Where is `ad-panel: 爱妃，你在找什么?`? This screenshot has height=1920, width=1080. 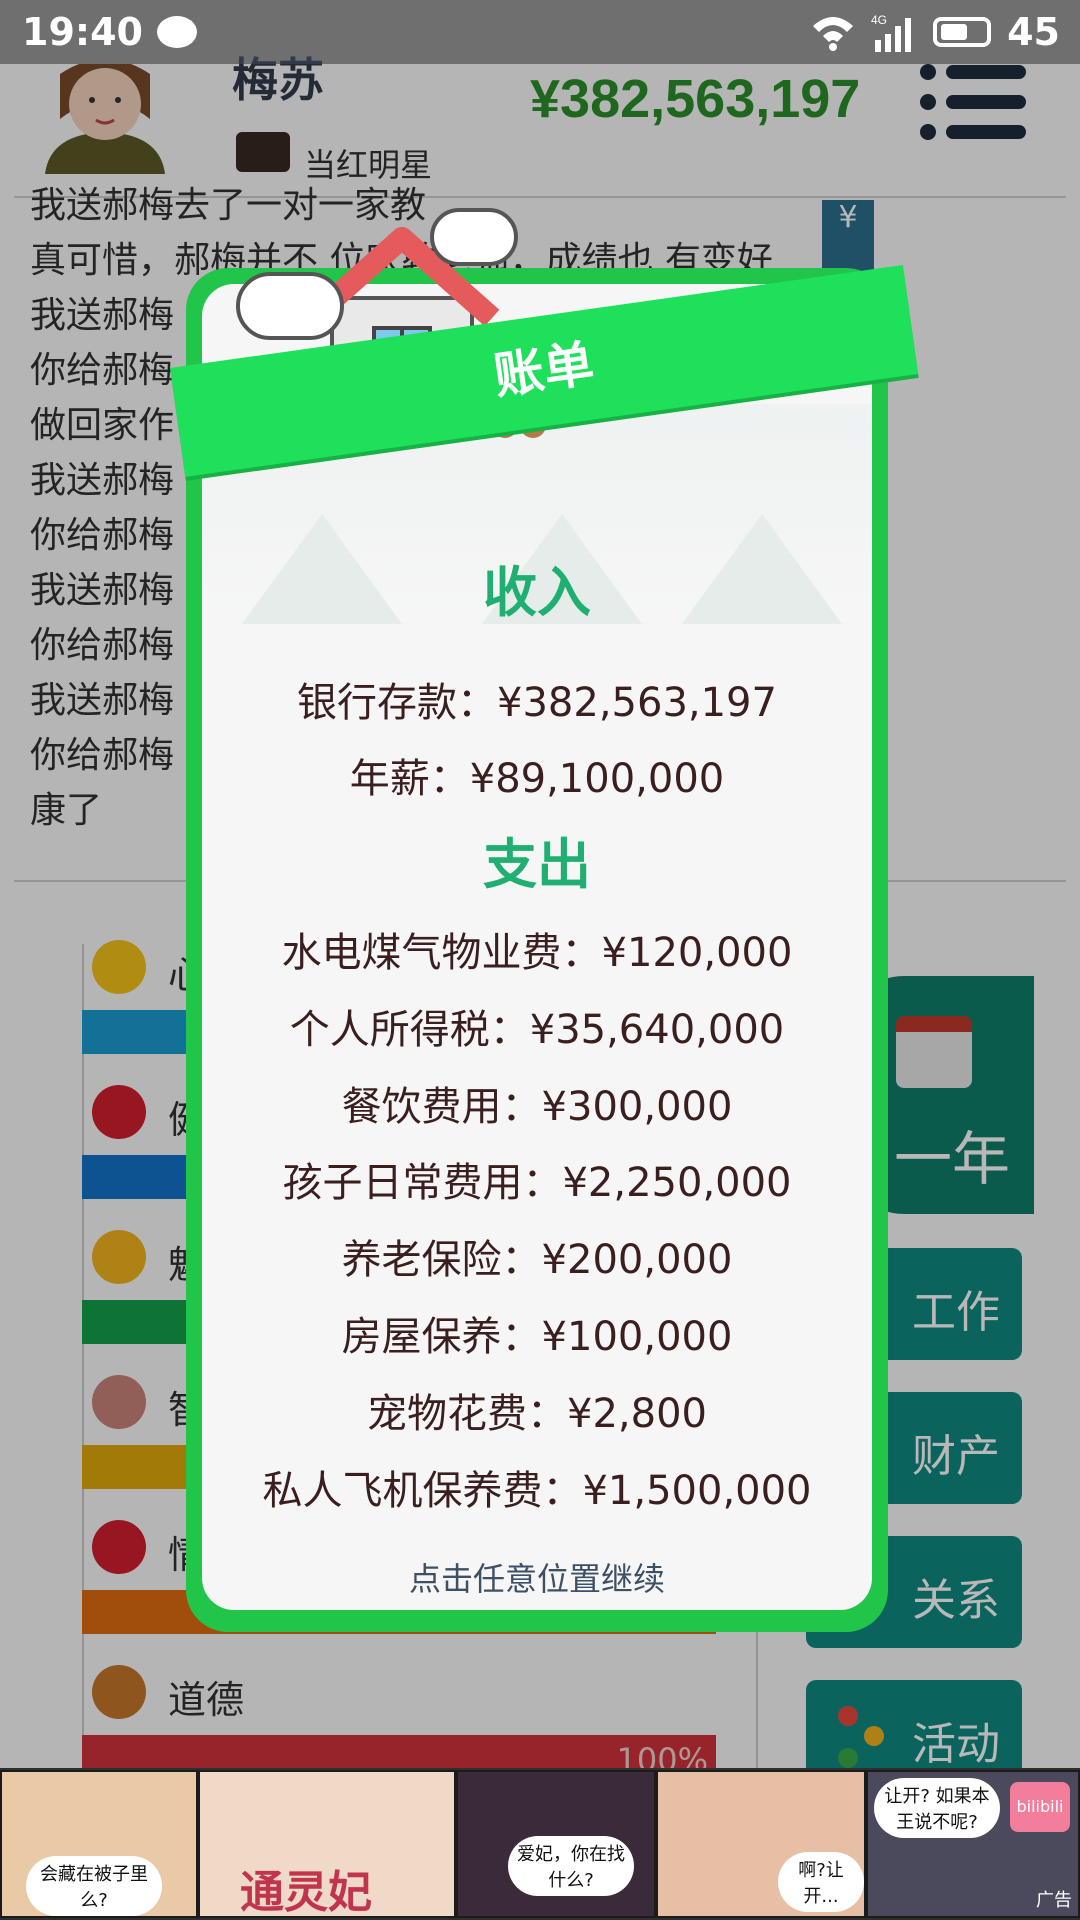
ad-panel: 爱妃，你在找什么? is located at coordinates (556, 1844).